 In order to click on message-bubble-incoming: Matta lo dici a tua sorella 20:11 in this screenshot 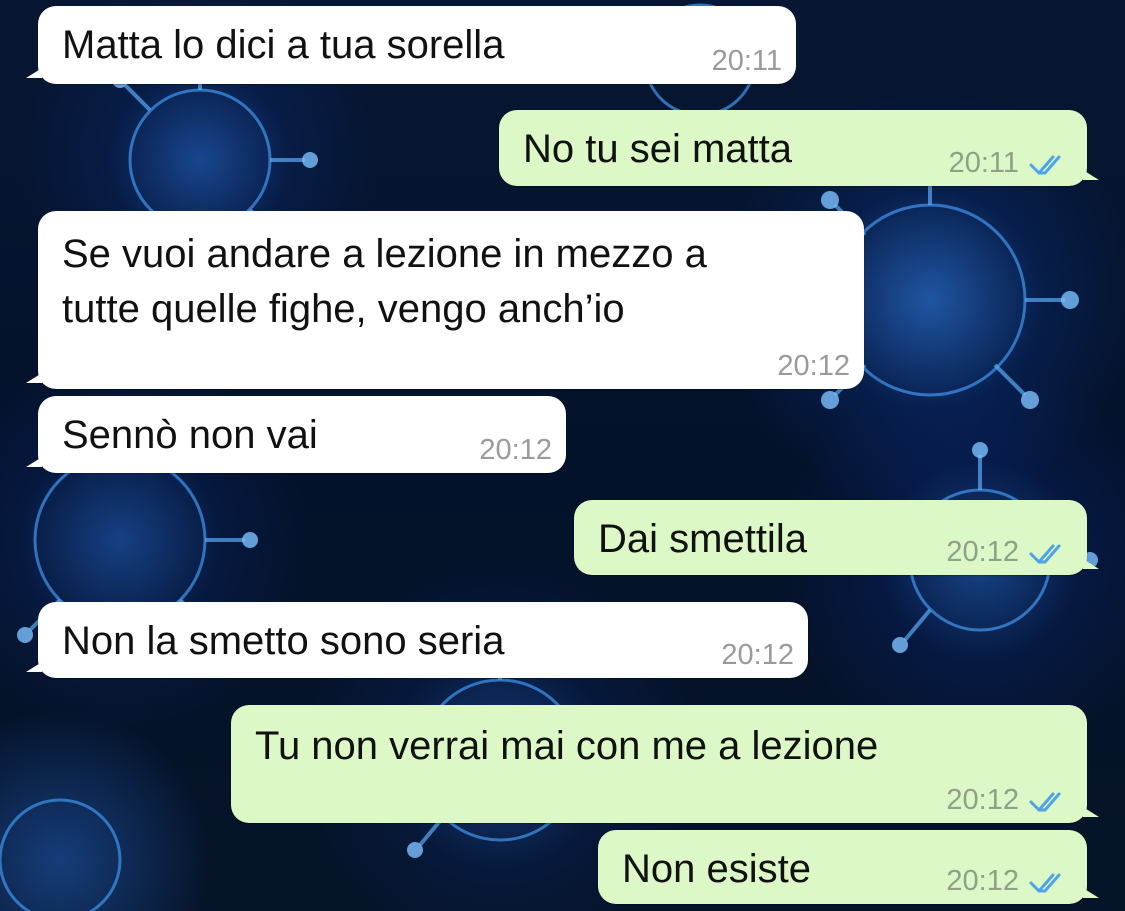, I will do `click(411, 45)`.